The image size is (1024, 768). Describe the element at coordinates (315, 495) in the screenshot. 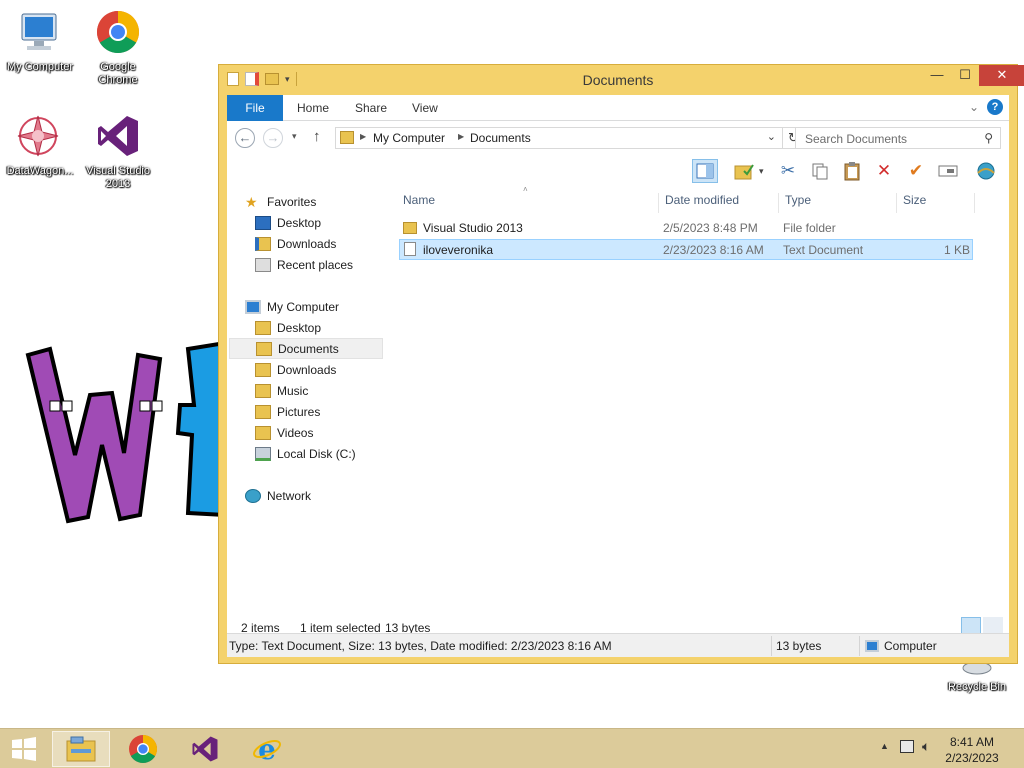

I see `nav-network: Network` at that location.